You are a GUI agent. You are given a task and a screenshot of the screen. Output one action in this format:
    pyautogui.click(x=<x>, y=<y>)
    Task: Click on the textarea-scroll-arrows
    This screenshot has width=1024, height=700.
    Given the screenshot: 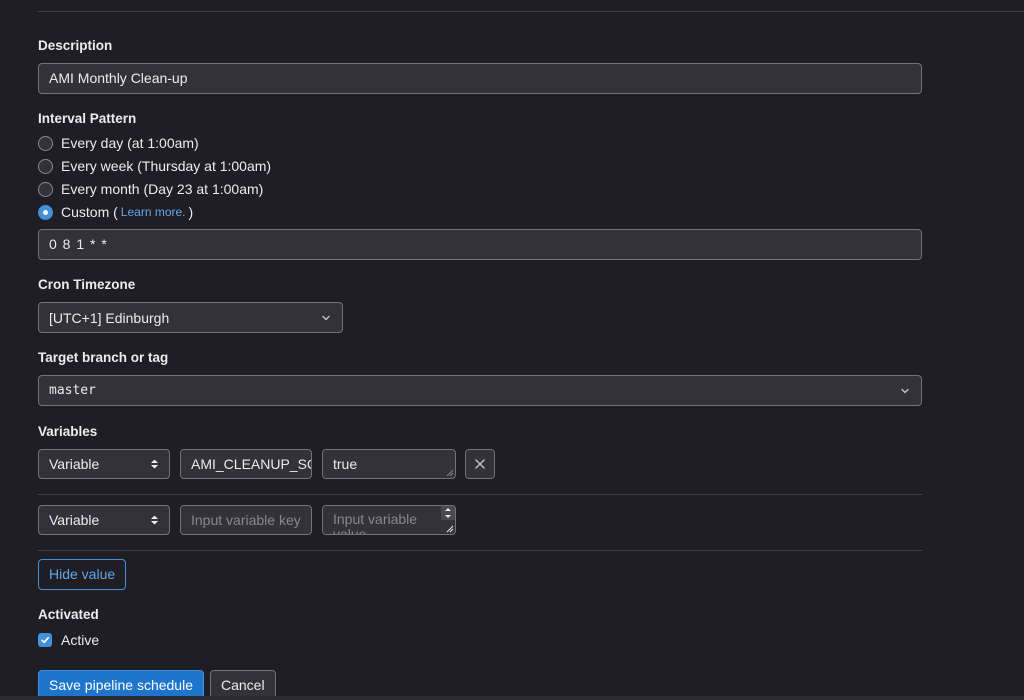 What is the action you would take?
    pyautogui.click(x=448, y=513)
    